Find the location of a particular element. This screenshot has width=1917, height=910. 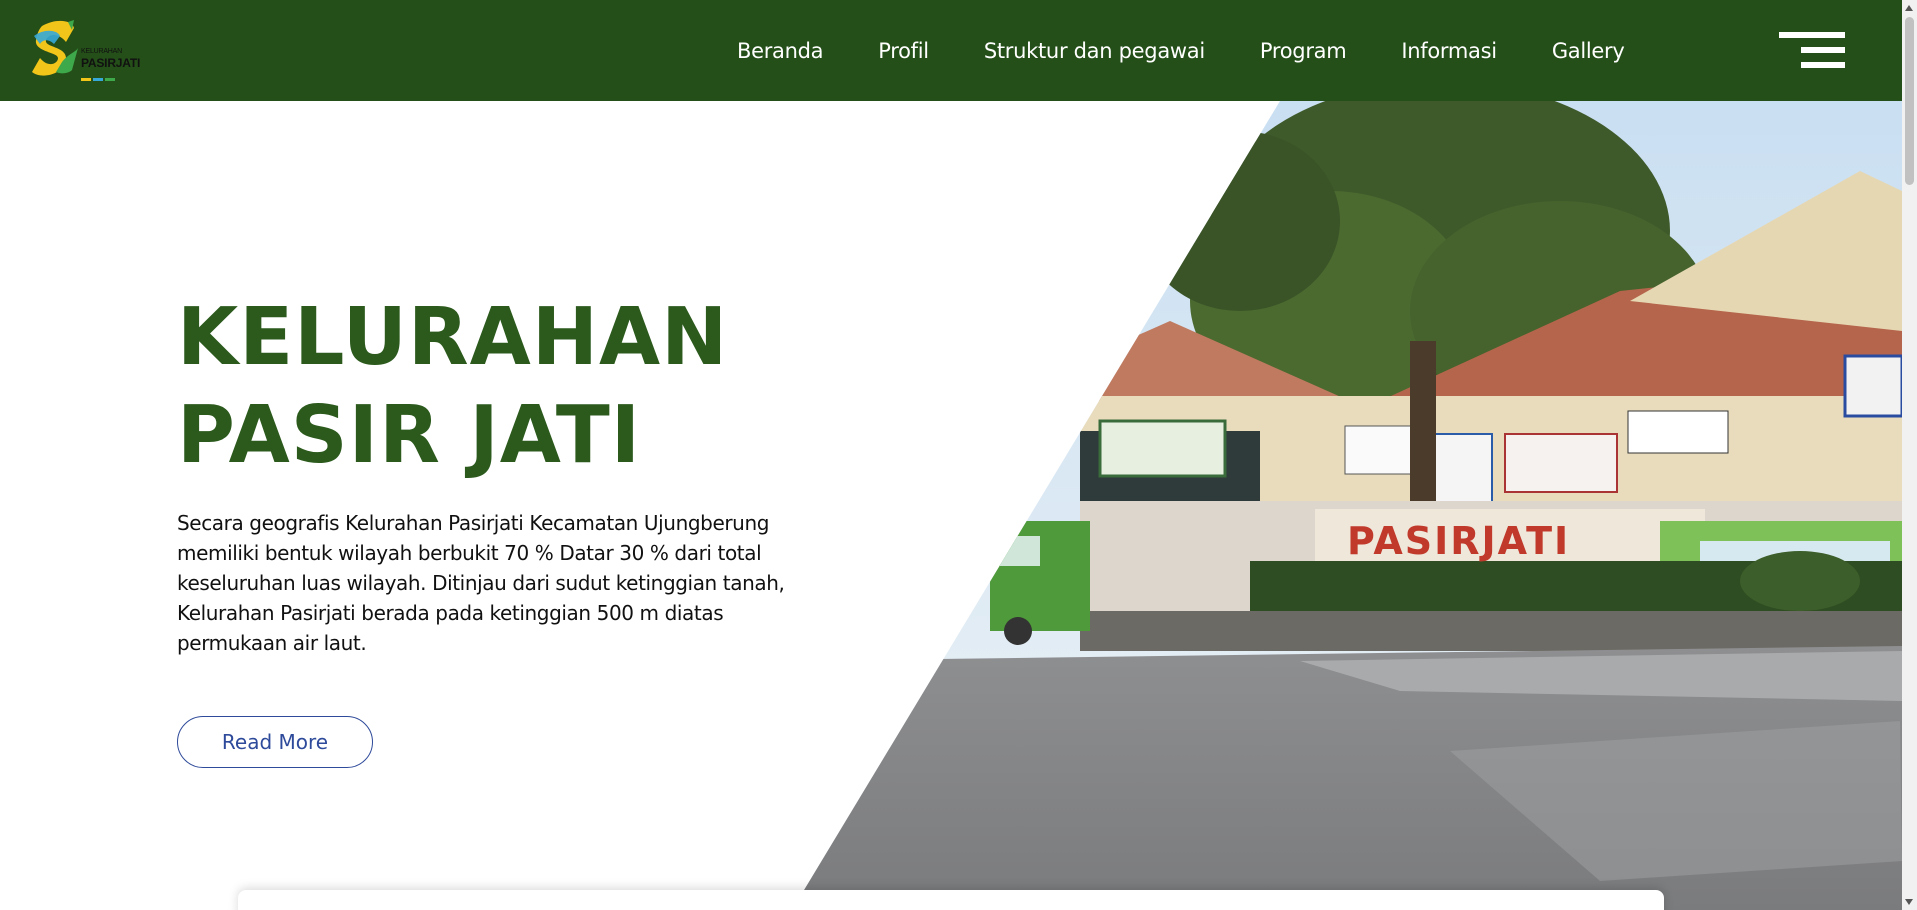

hero-title-line-1: KELURAHAN is located at coordinates (453, 337).